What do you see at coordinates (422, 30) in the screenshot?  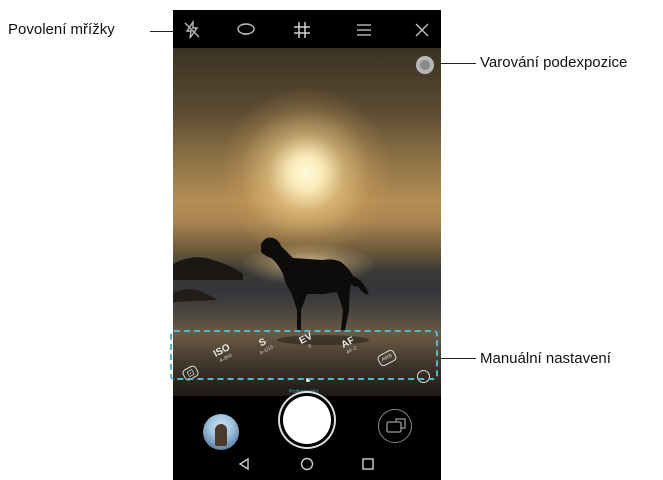 I see `close-icon` at bounding box center [422, 30].